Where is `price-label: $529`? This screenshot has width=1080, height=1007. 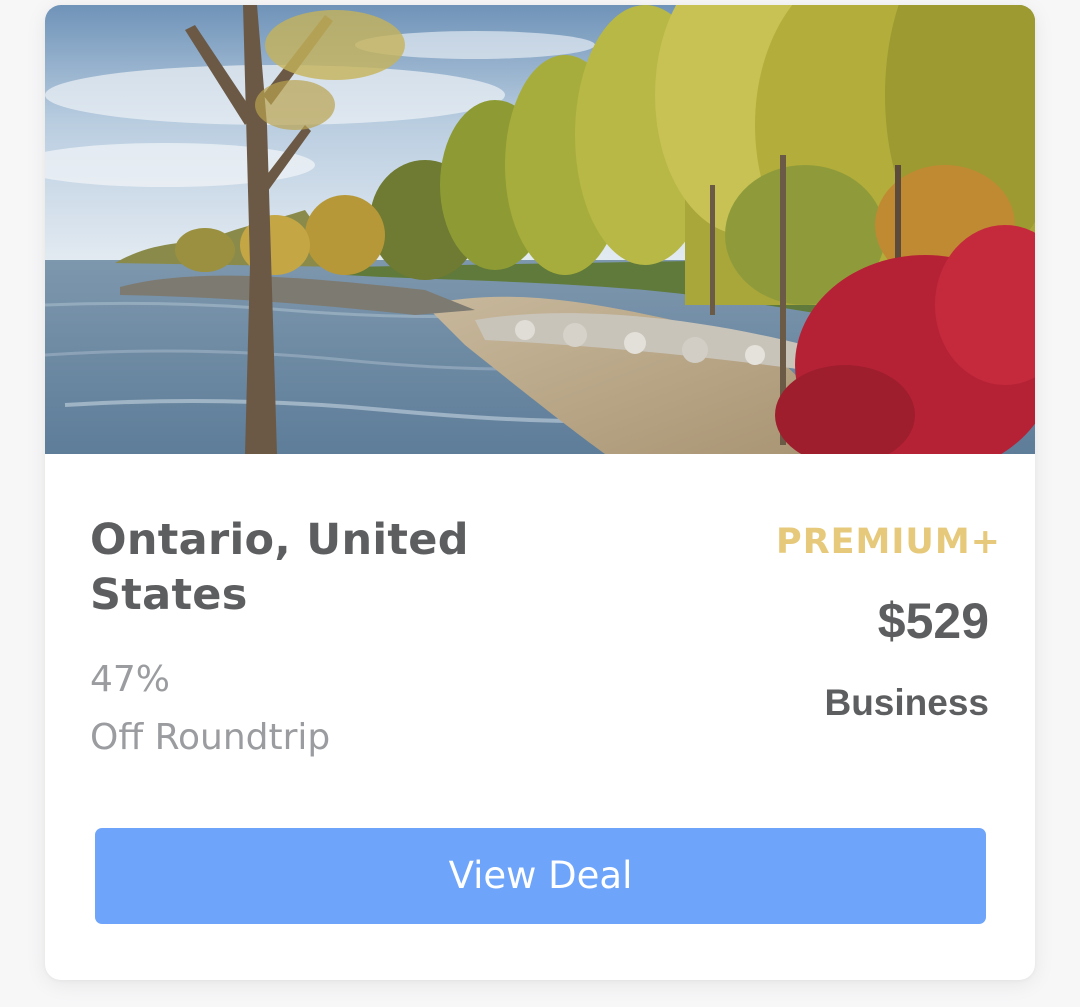 price-label: $529 is located at coordinates (933, 621).